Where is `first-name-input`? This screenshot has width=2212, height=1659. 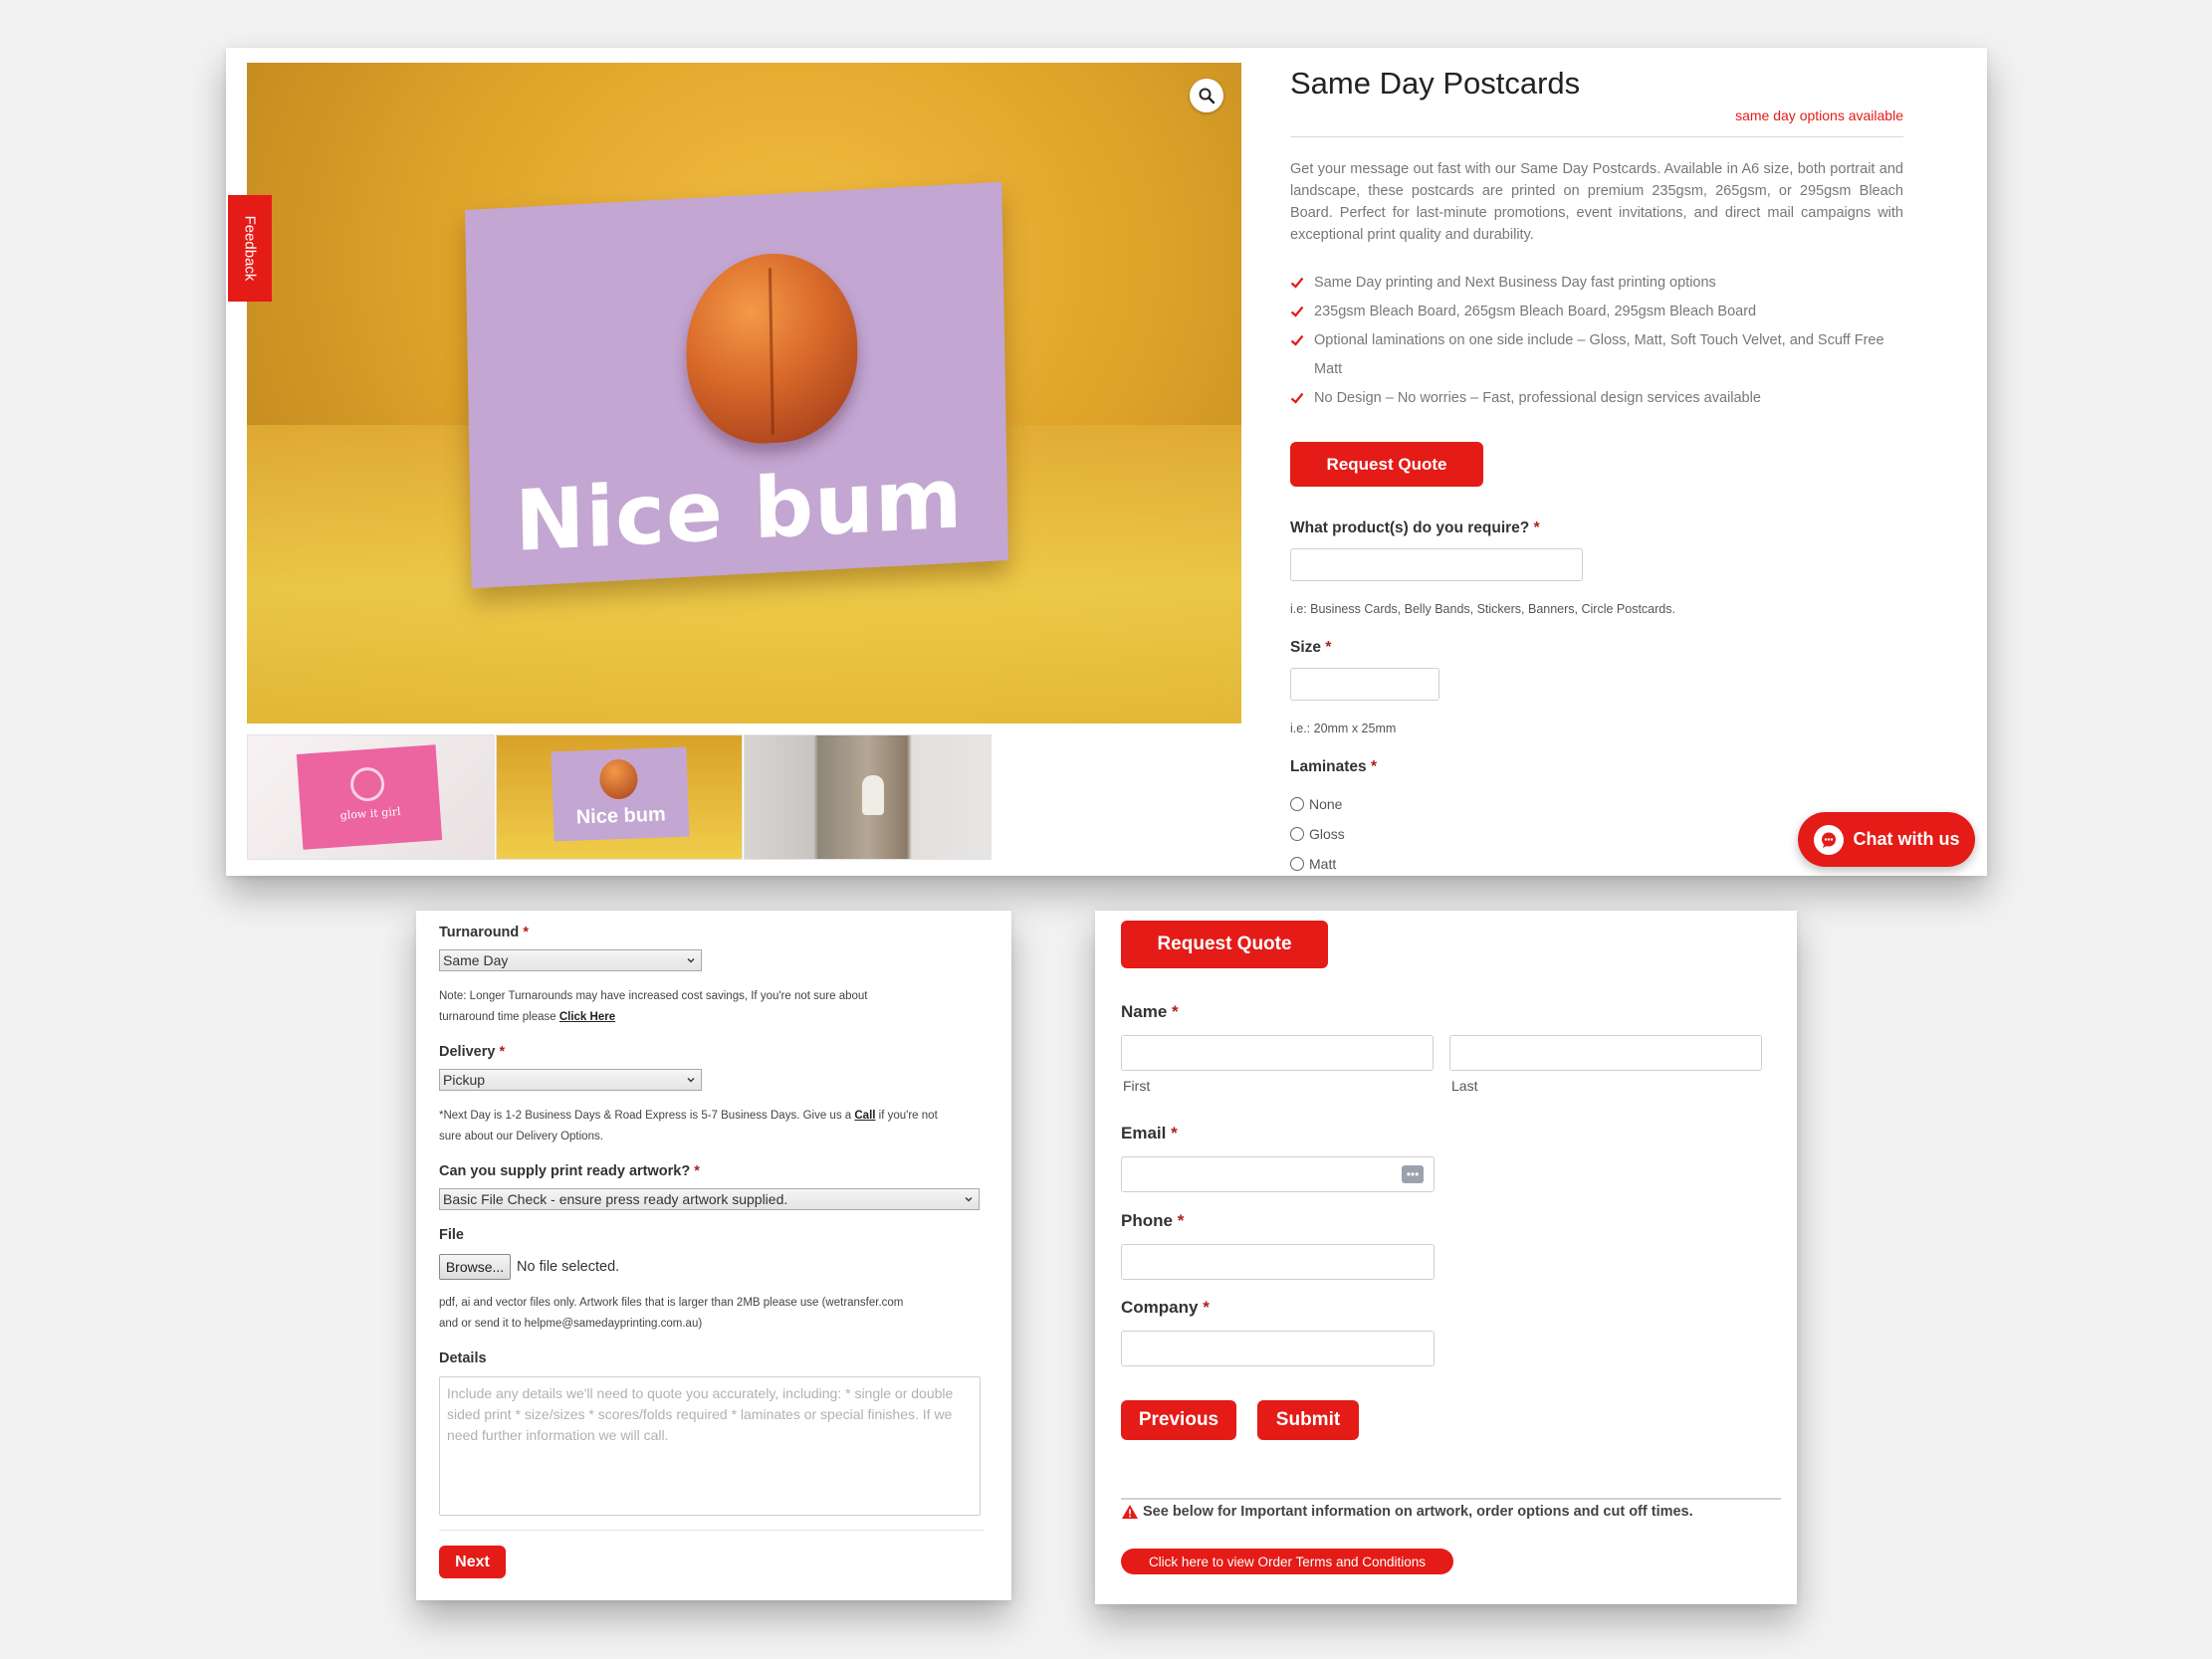
first-name-input is located at coordinates (1277, 1053).